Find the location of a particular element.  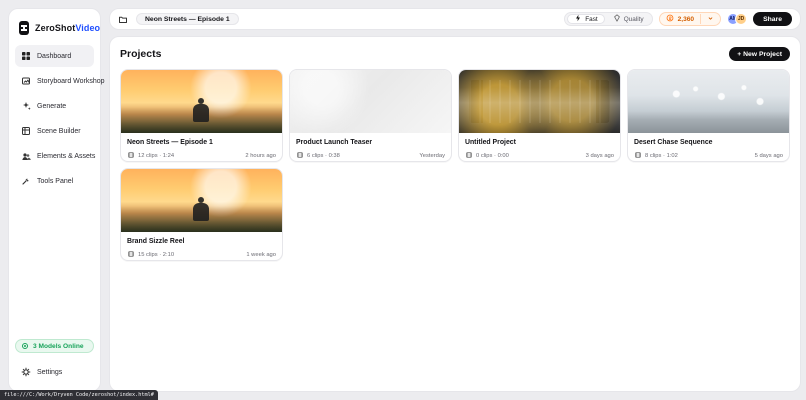

project-title: Neon Streets — Episode 1 is located at coordinates (170, 142).